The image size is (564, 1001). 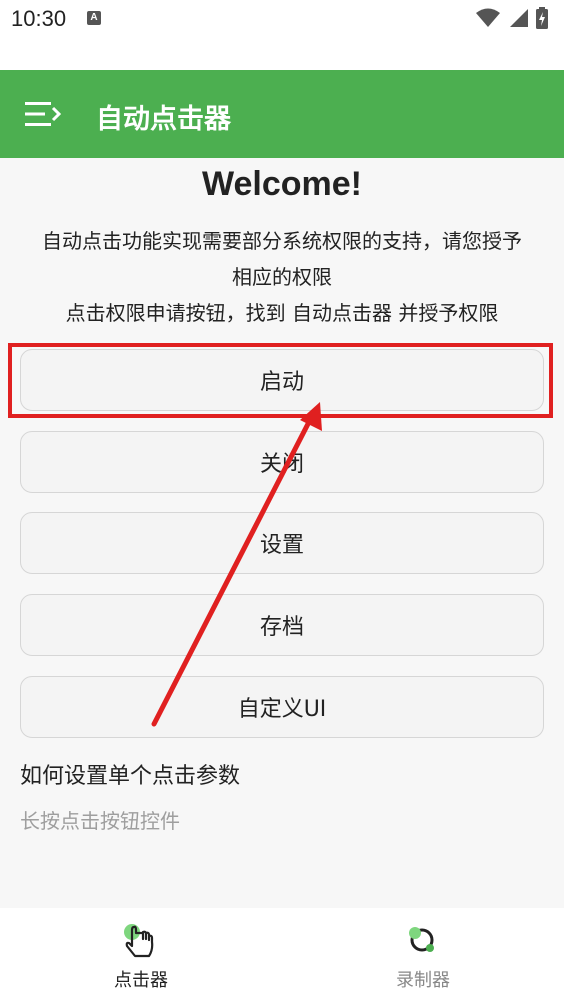 I want to click on welcome-heading: Welcome!, so click(x=282, y=184).